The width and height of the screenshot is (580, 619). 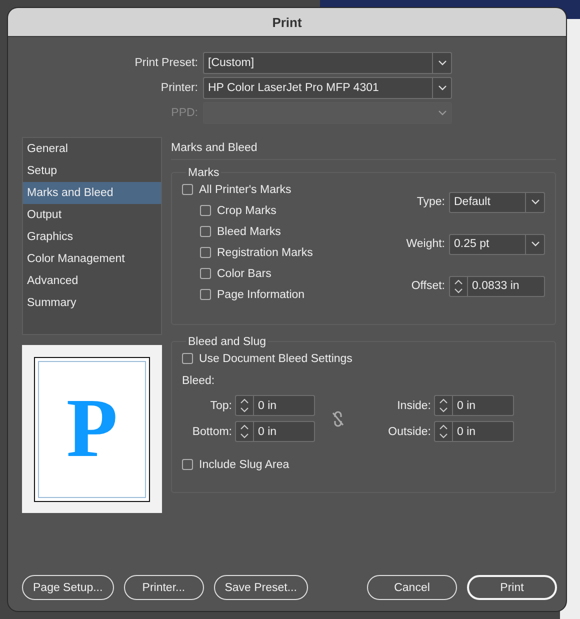 What do you see at coordinates (92, 149) in the screenshot?
I see `sidebar-item: General` at bounding box center [92, 149].